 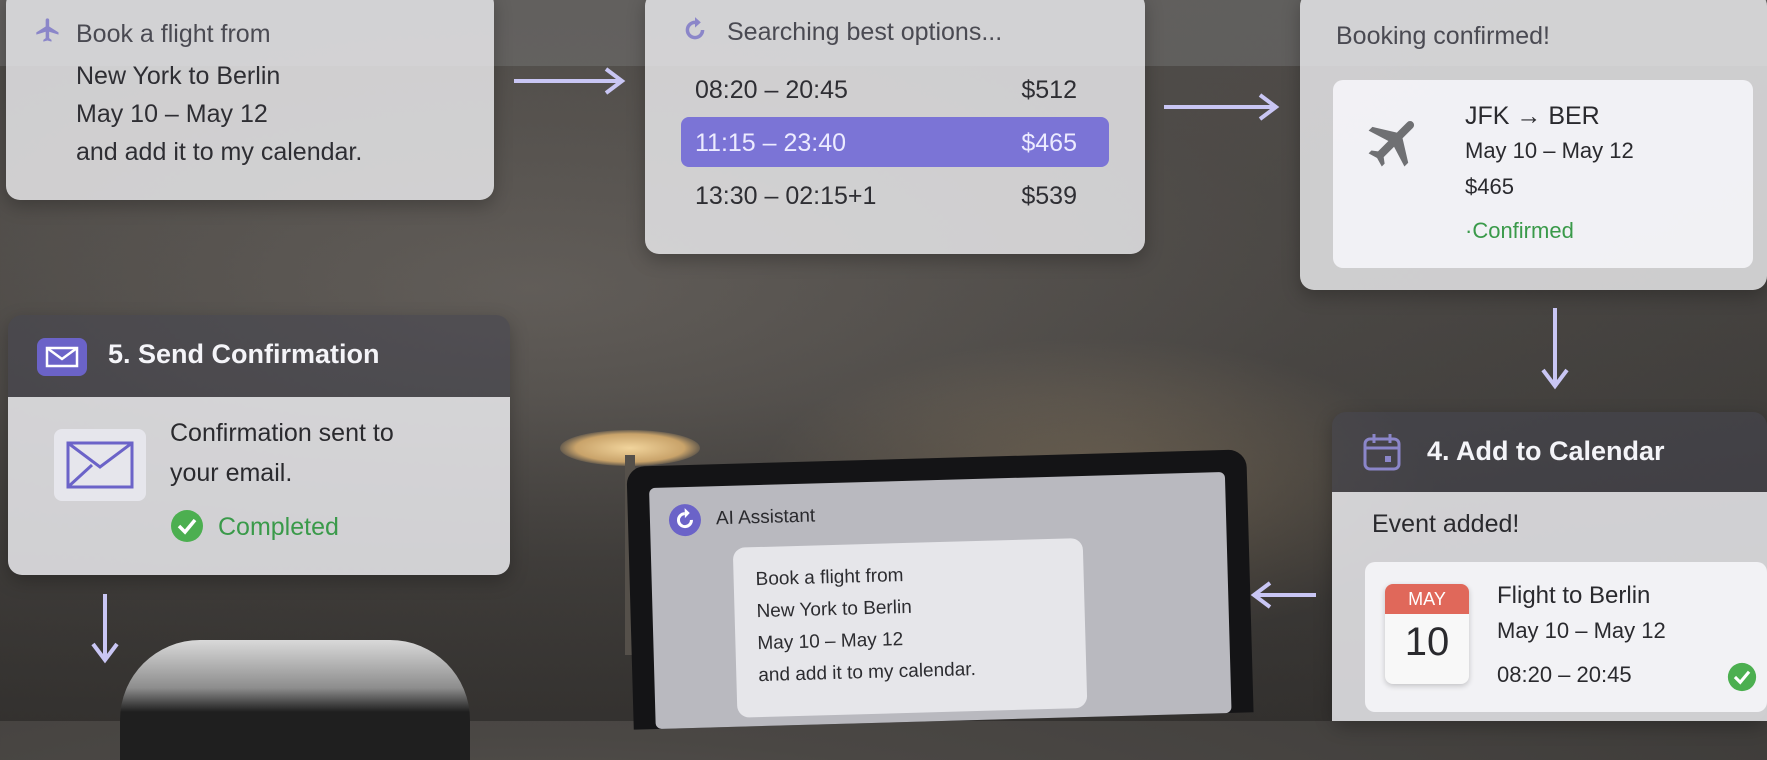 What do you see at coordinates (178, 76) in the screenshot?
I see `request-line: New York to Berlin` at bounding box center [178, 76].